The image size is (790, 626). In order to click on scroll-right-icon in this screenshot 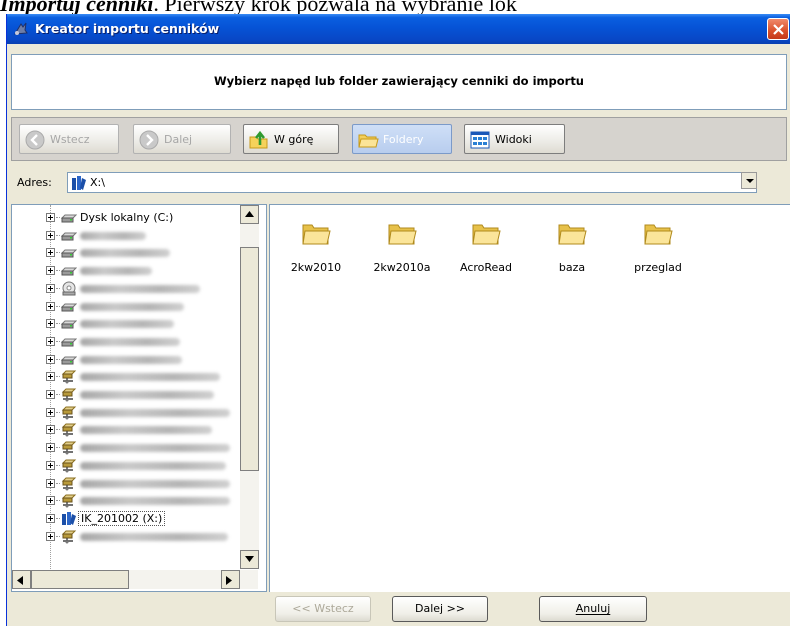, I will do `click(229, 580)`.